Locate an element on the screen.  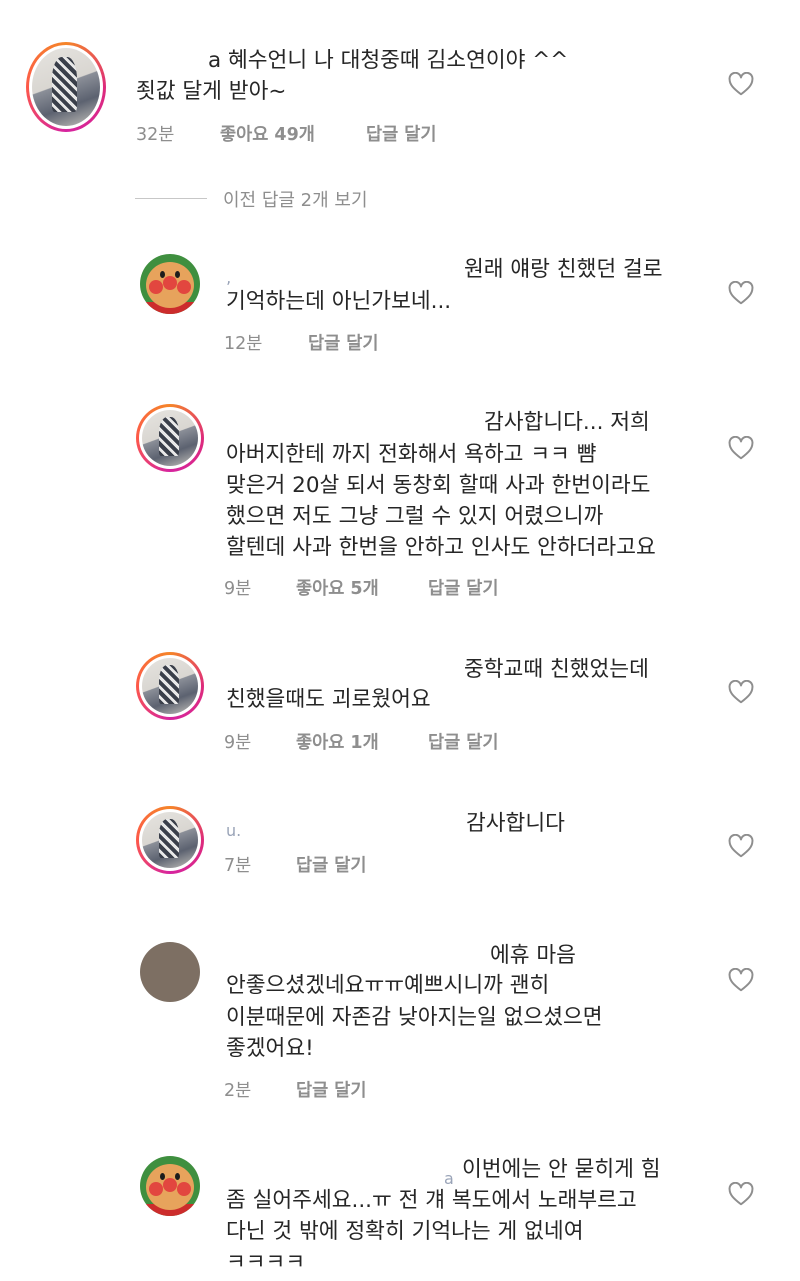
comment-time: 12분 is located at coordinates (243, 344).